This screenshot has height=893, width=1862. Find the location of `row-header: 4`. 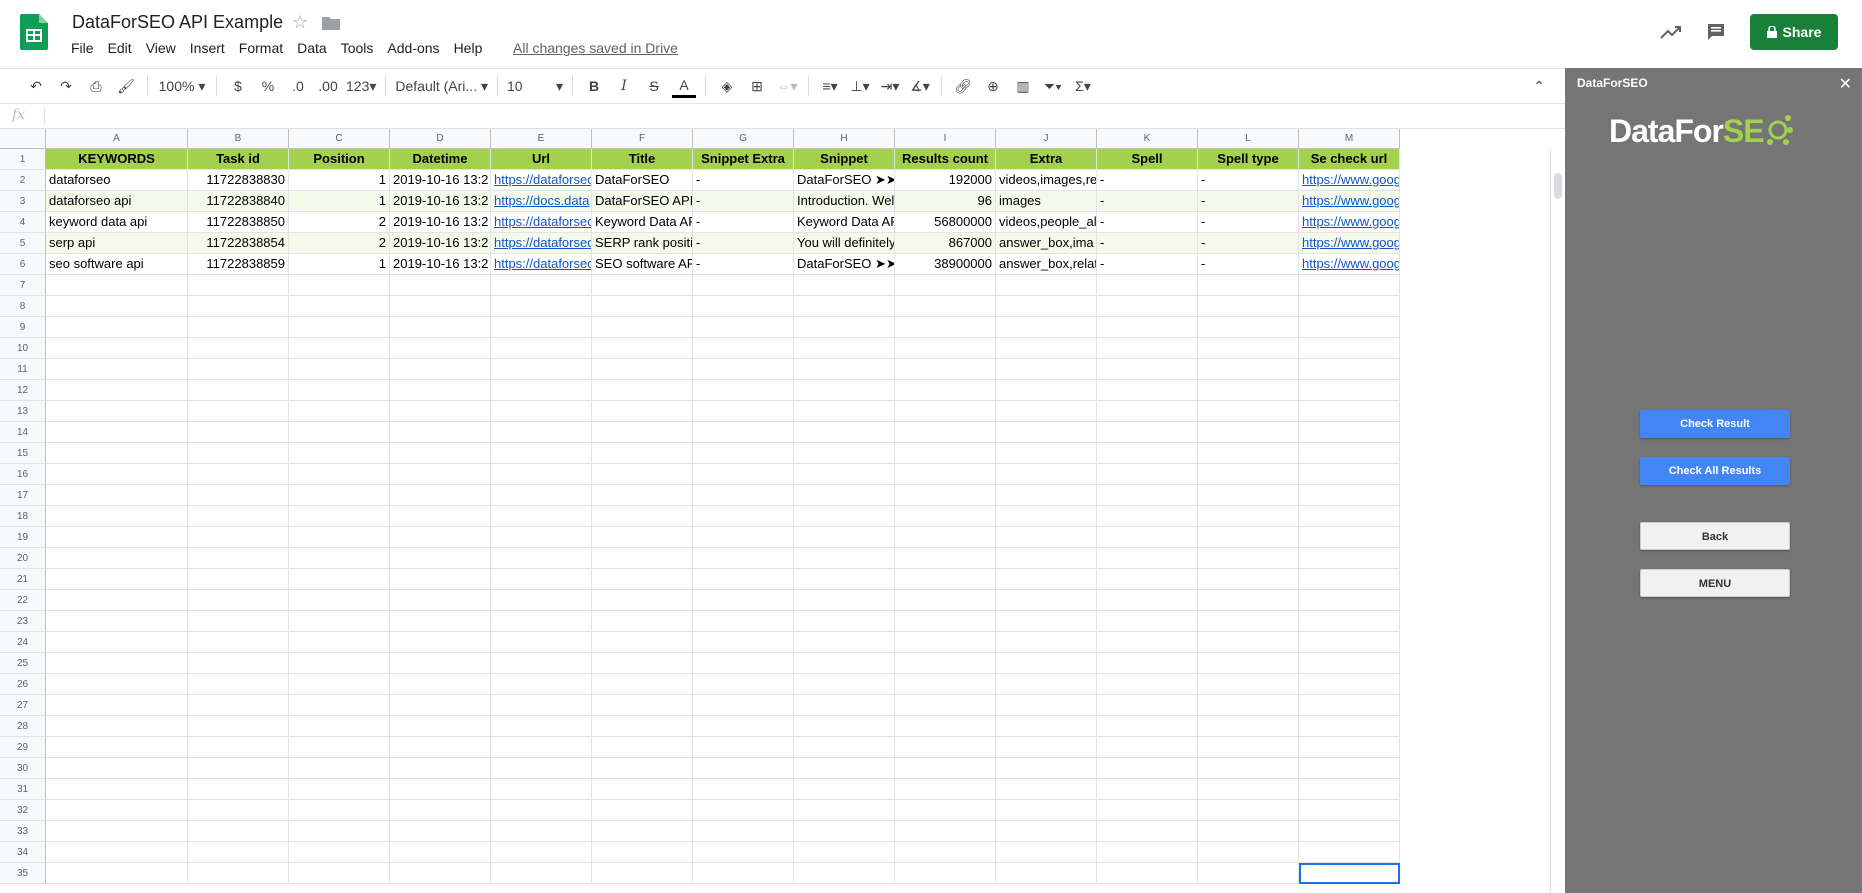

row-header: 4 is located at coordinates (23, 222).